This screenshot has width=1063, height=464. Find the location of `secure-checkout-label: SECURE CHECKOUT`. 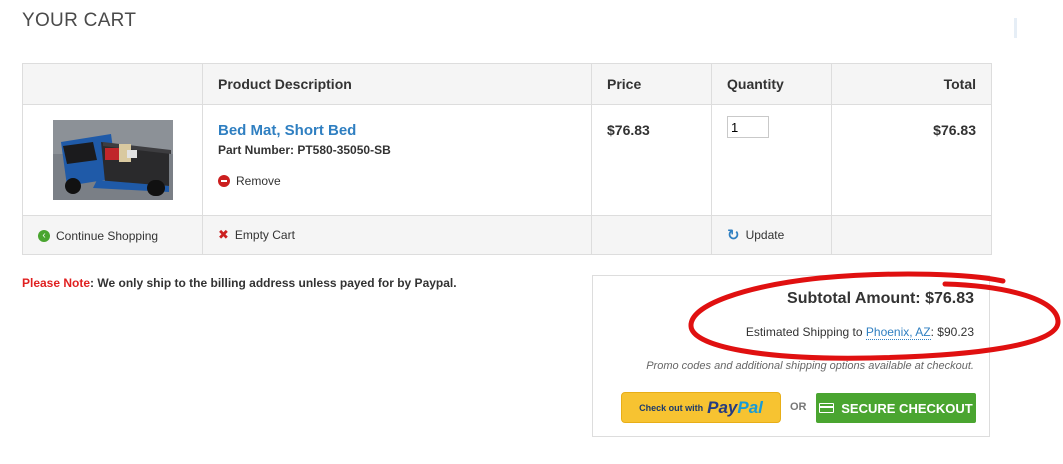

secure-checkout-label: SECURE CHECKOUT is located at coordinates (907, 408).